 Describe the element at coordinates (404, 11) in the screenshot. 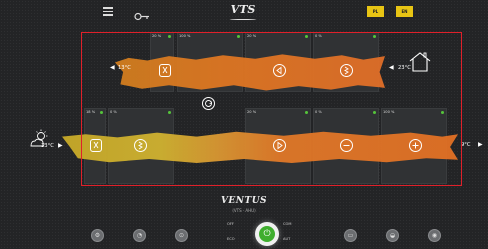

I see `lang-button-en: EN` at that location.